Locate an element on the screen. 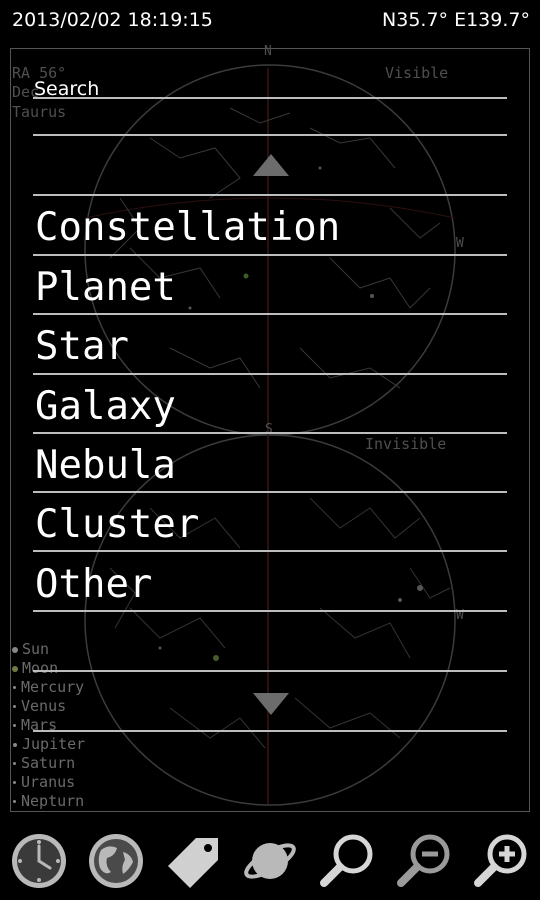 This screenshot has width=540, height=900. legend-label: Mars is located at coordinates (39, 725).